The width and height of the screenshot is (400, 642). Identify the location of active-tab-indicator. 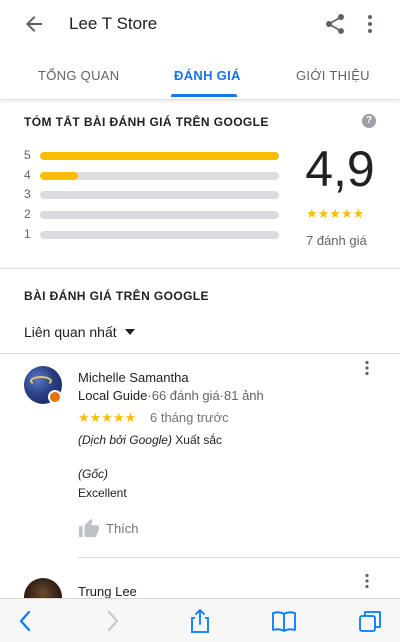
(204, 95).